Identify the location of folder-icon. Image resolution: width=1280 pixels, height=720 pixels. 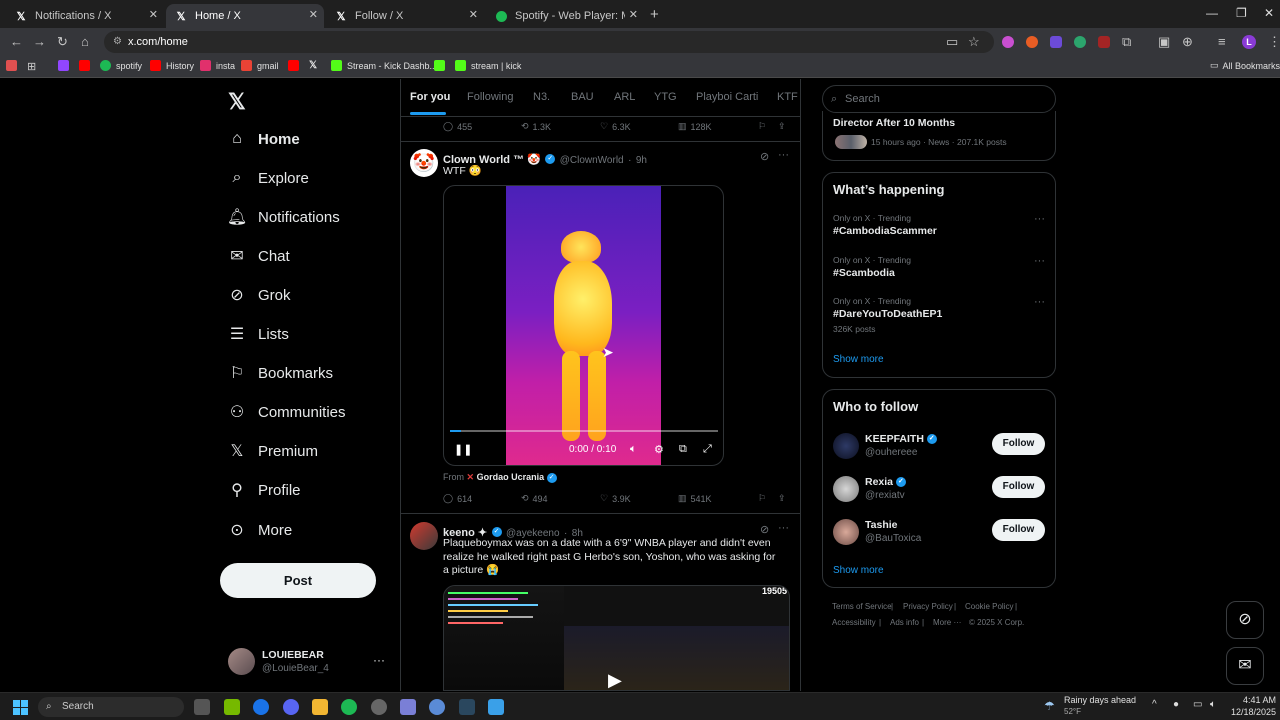
(320, 707).